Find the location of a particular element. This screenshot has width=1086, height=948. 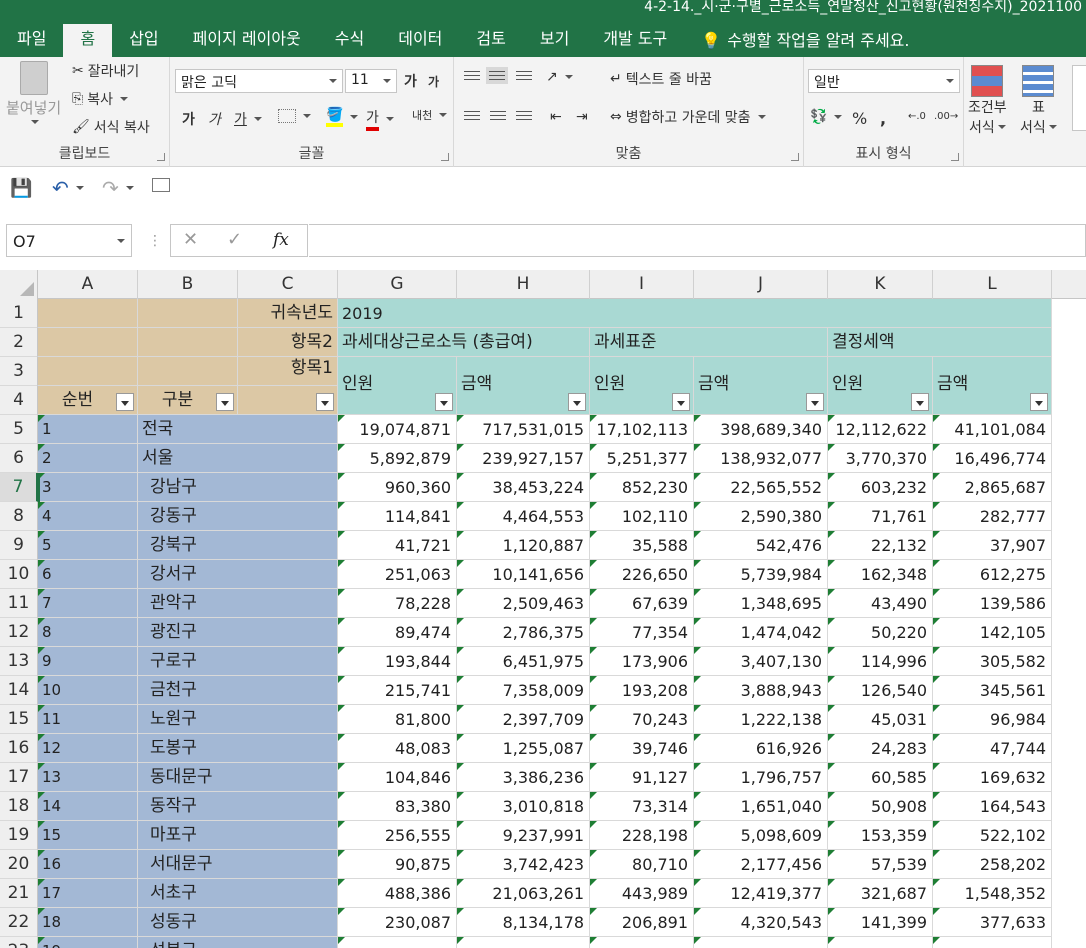

value-cell: 67,639 is located at coordinates (642, 603).